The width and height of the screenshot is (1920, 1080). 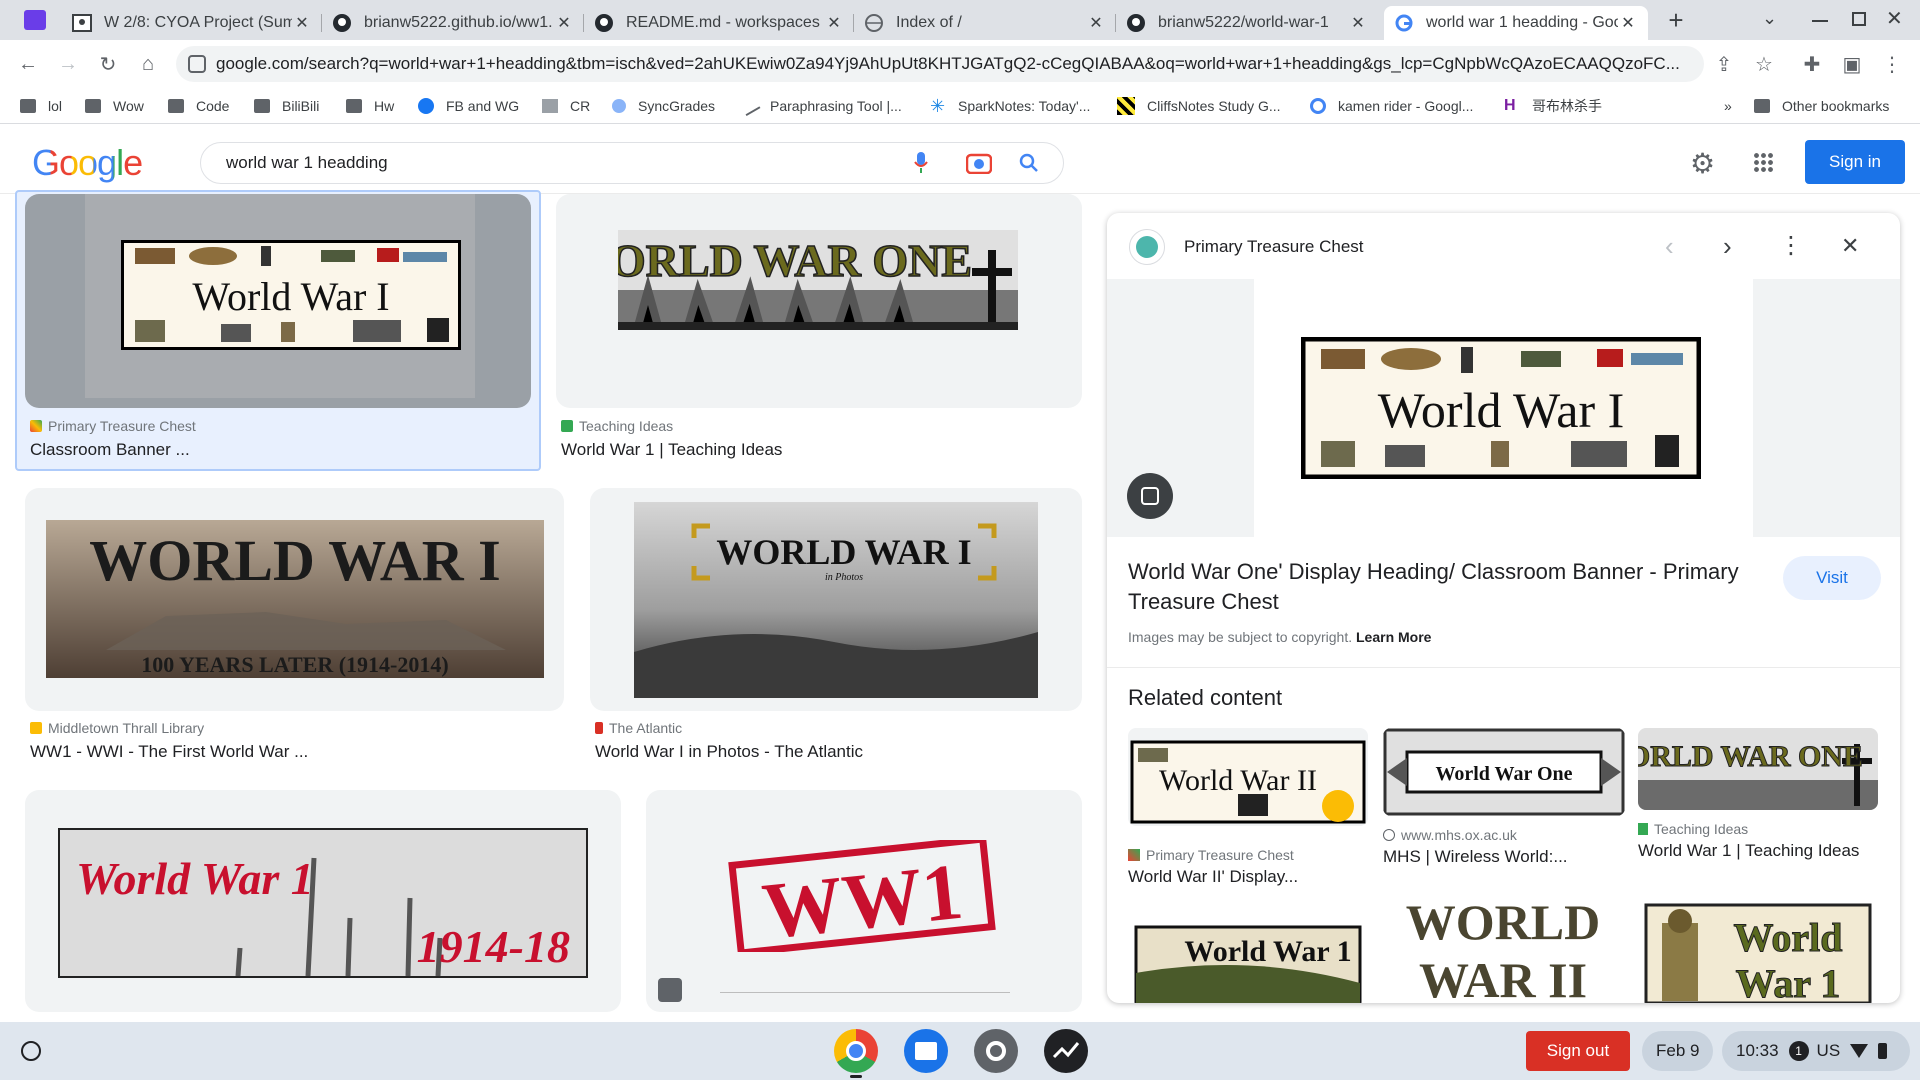 I want to click on bookmark-folder-bilibili: BiliBili, so click(x=286, y=106).